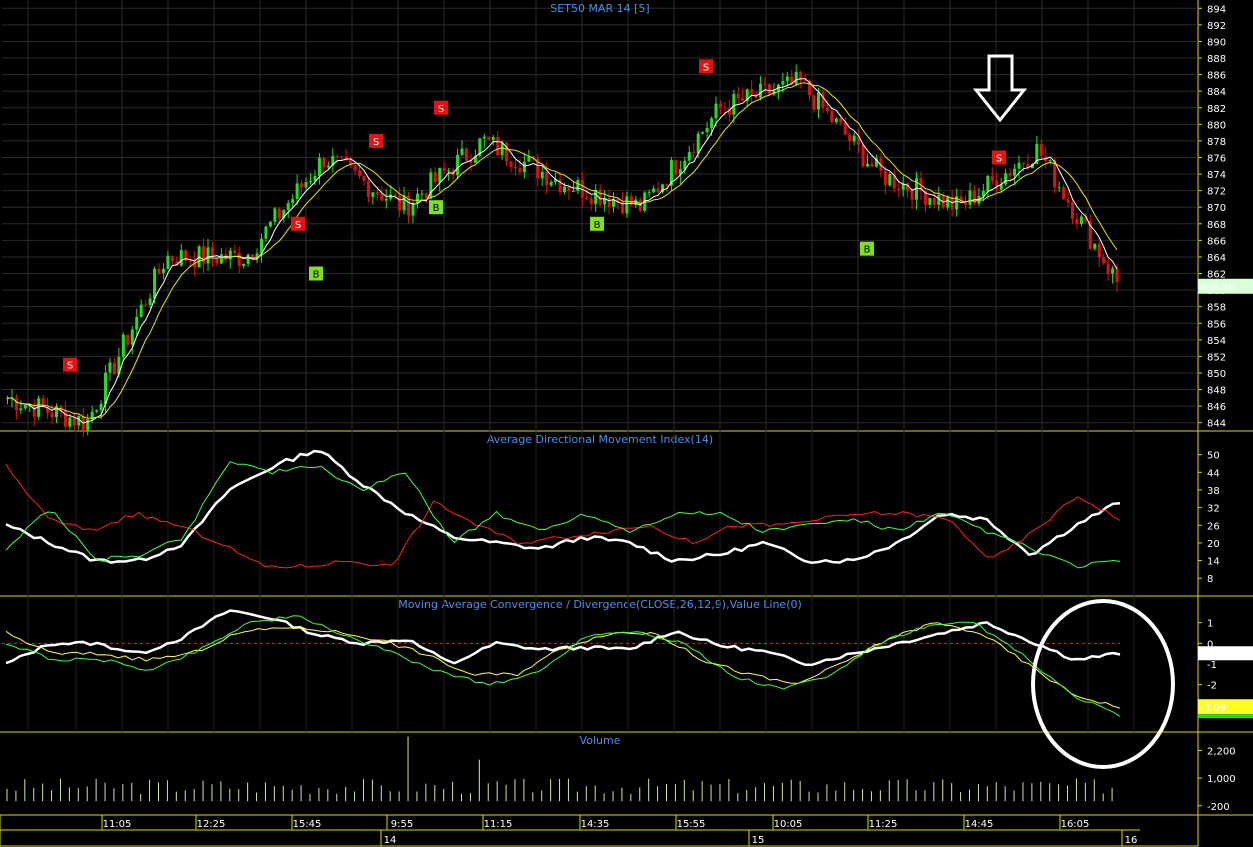  What do you see at coordinates (1225, 716) in the screenshot?
I see `signal-value-badge-strip` at bounding box center [1225, 716].